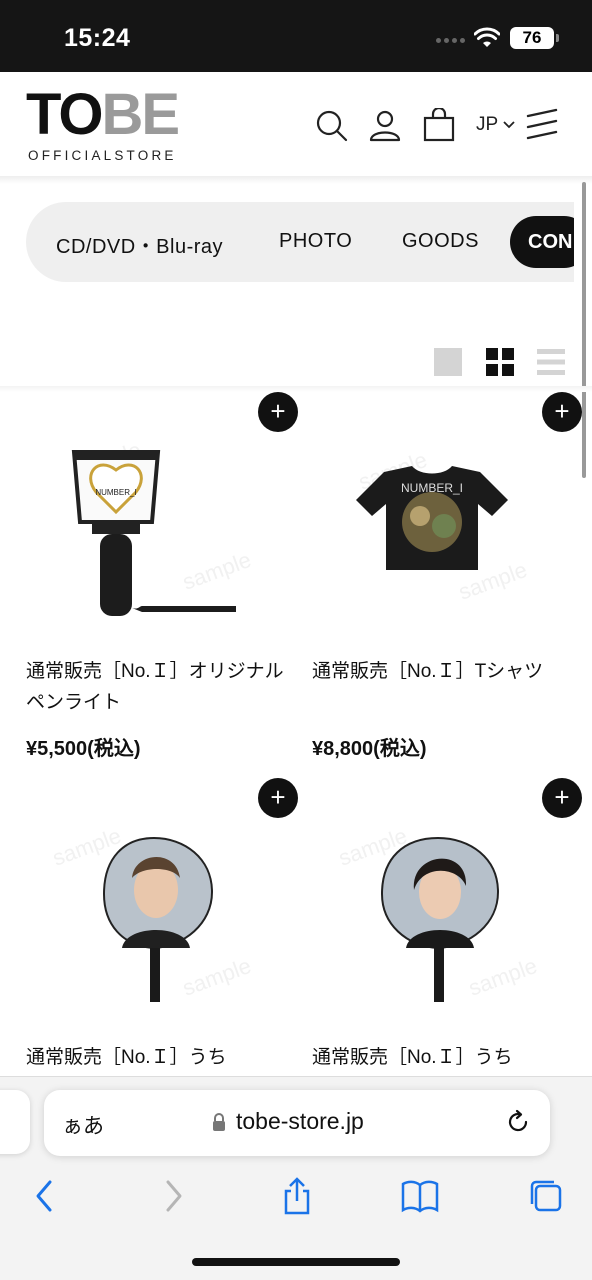 This screenshot has height=1280, width=592. Describe the element at coordinates (296, 389) in the screenshot. I see `grid-top-divider` at that location.